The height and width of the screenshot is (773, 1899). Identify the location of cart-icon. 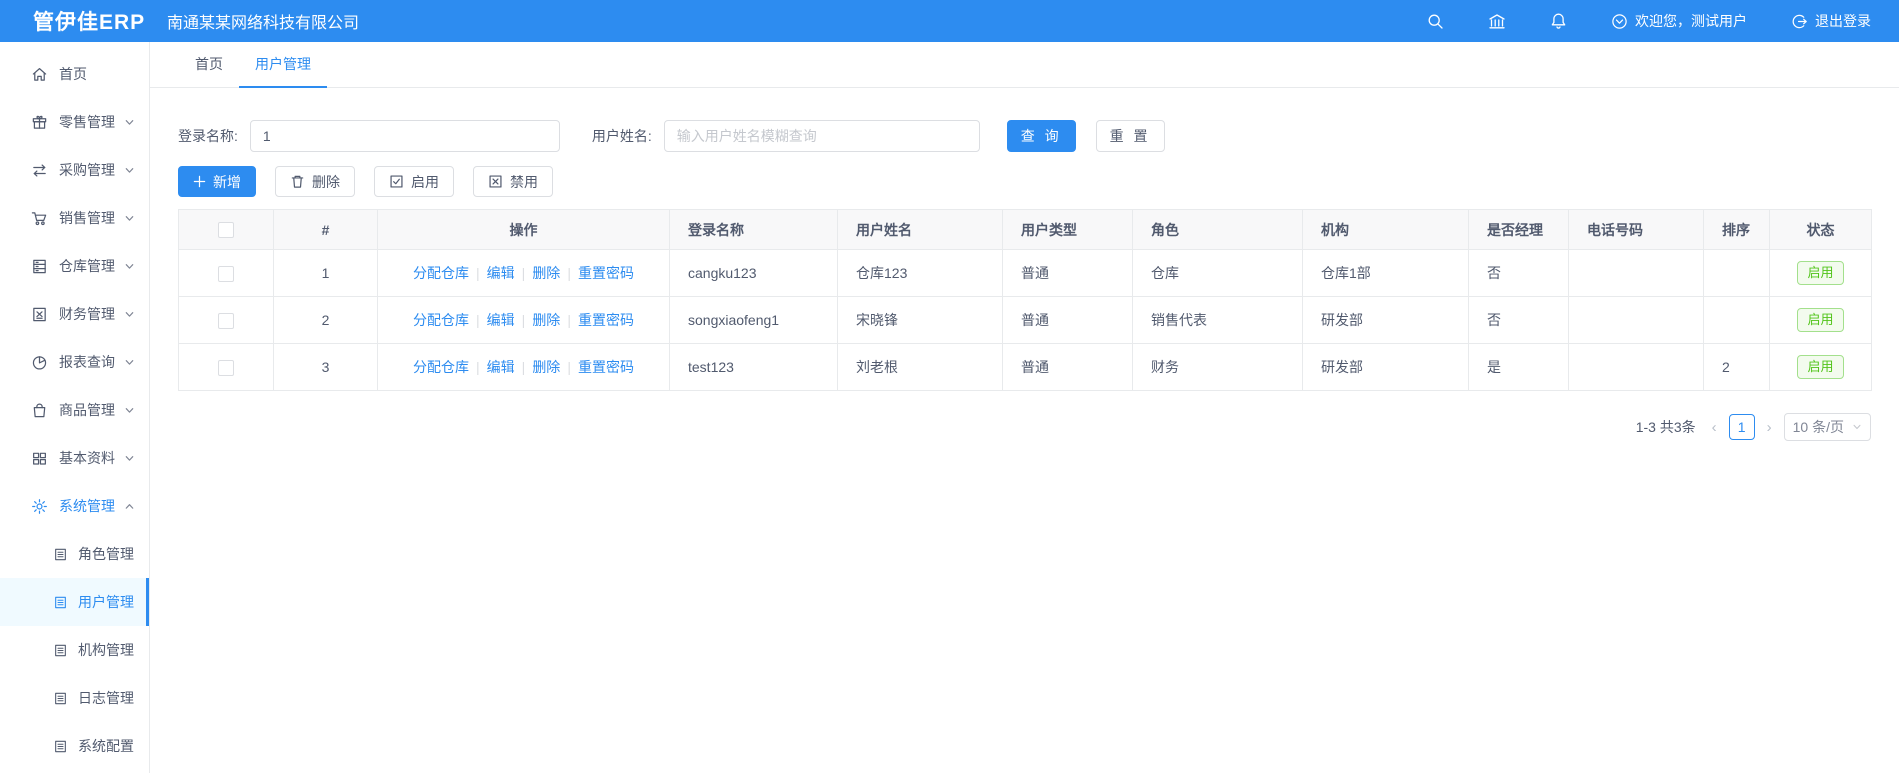
(39, 218).